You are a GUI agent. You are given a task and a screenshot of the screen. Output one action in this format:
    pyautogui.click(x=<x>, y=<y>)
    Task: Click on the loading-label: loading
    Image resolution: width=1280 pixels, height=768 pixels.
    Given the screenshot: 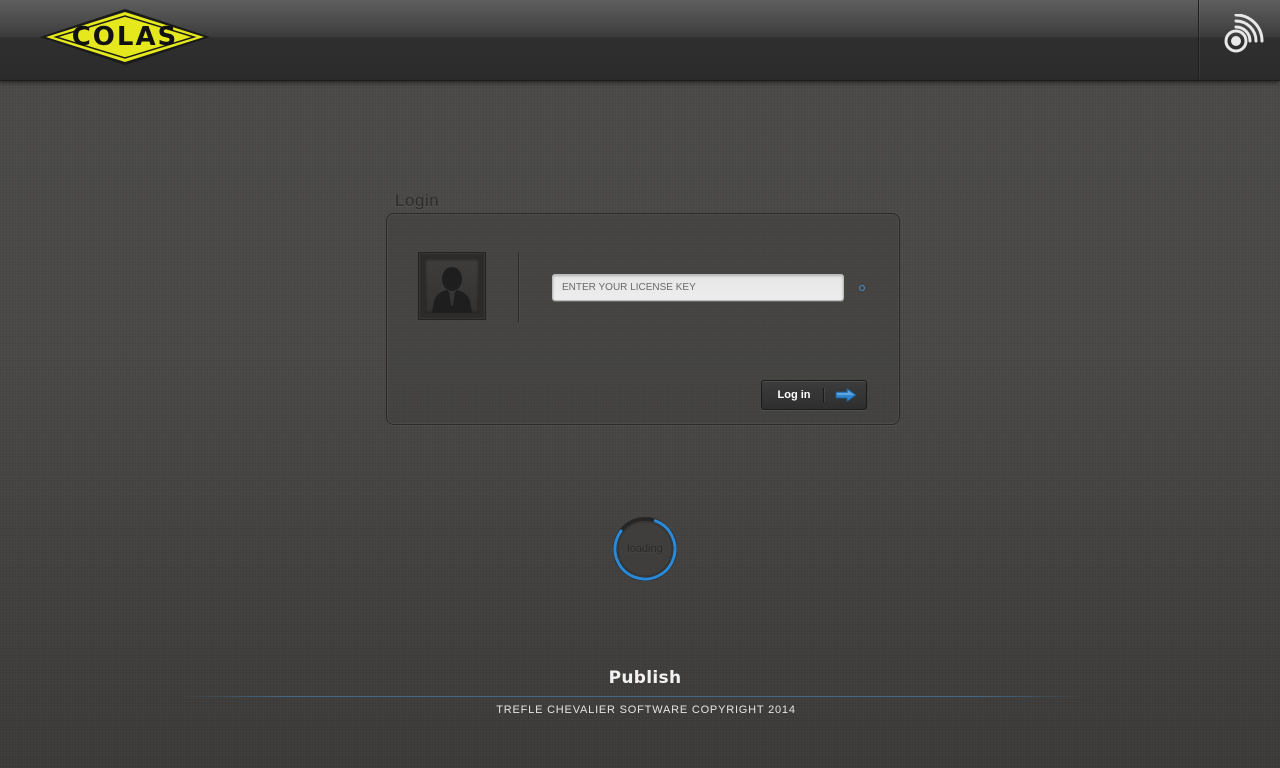 What is the action you would take?
    pyautogui.click(x=645, y=549)
    